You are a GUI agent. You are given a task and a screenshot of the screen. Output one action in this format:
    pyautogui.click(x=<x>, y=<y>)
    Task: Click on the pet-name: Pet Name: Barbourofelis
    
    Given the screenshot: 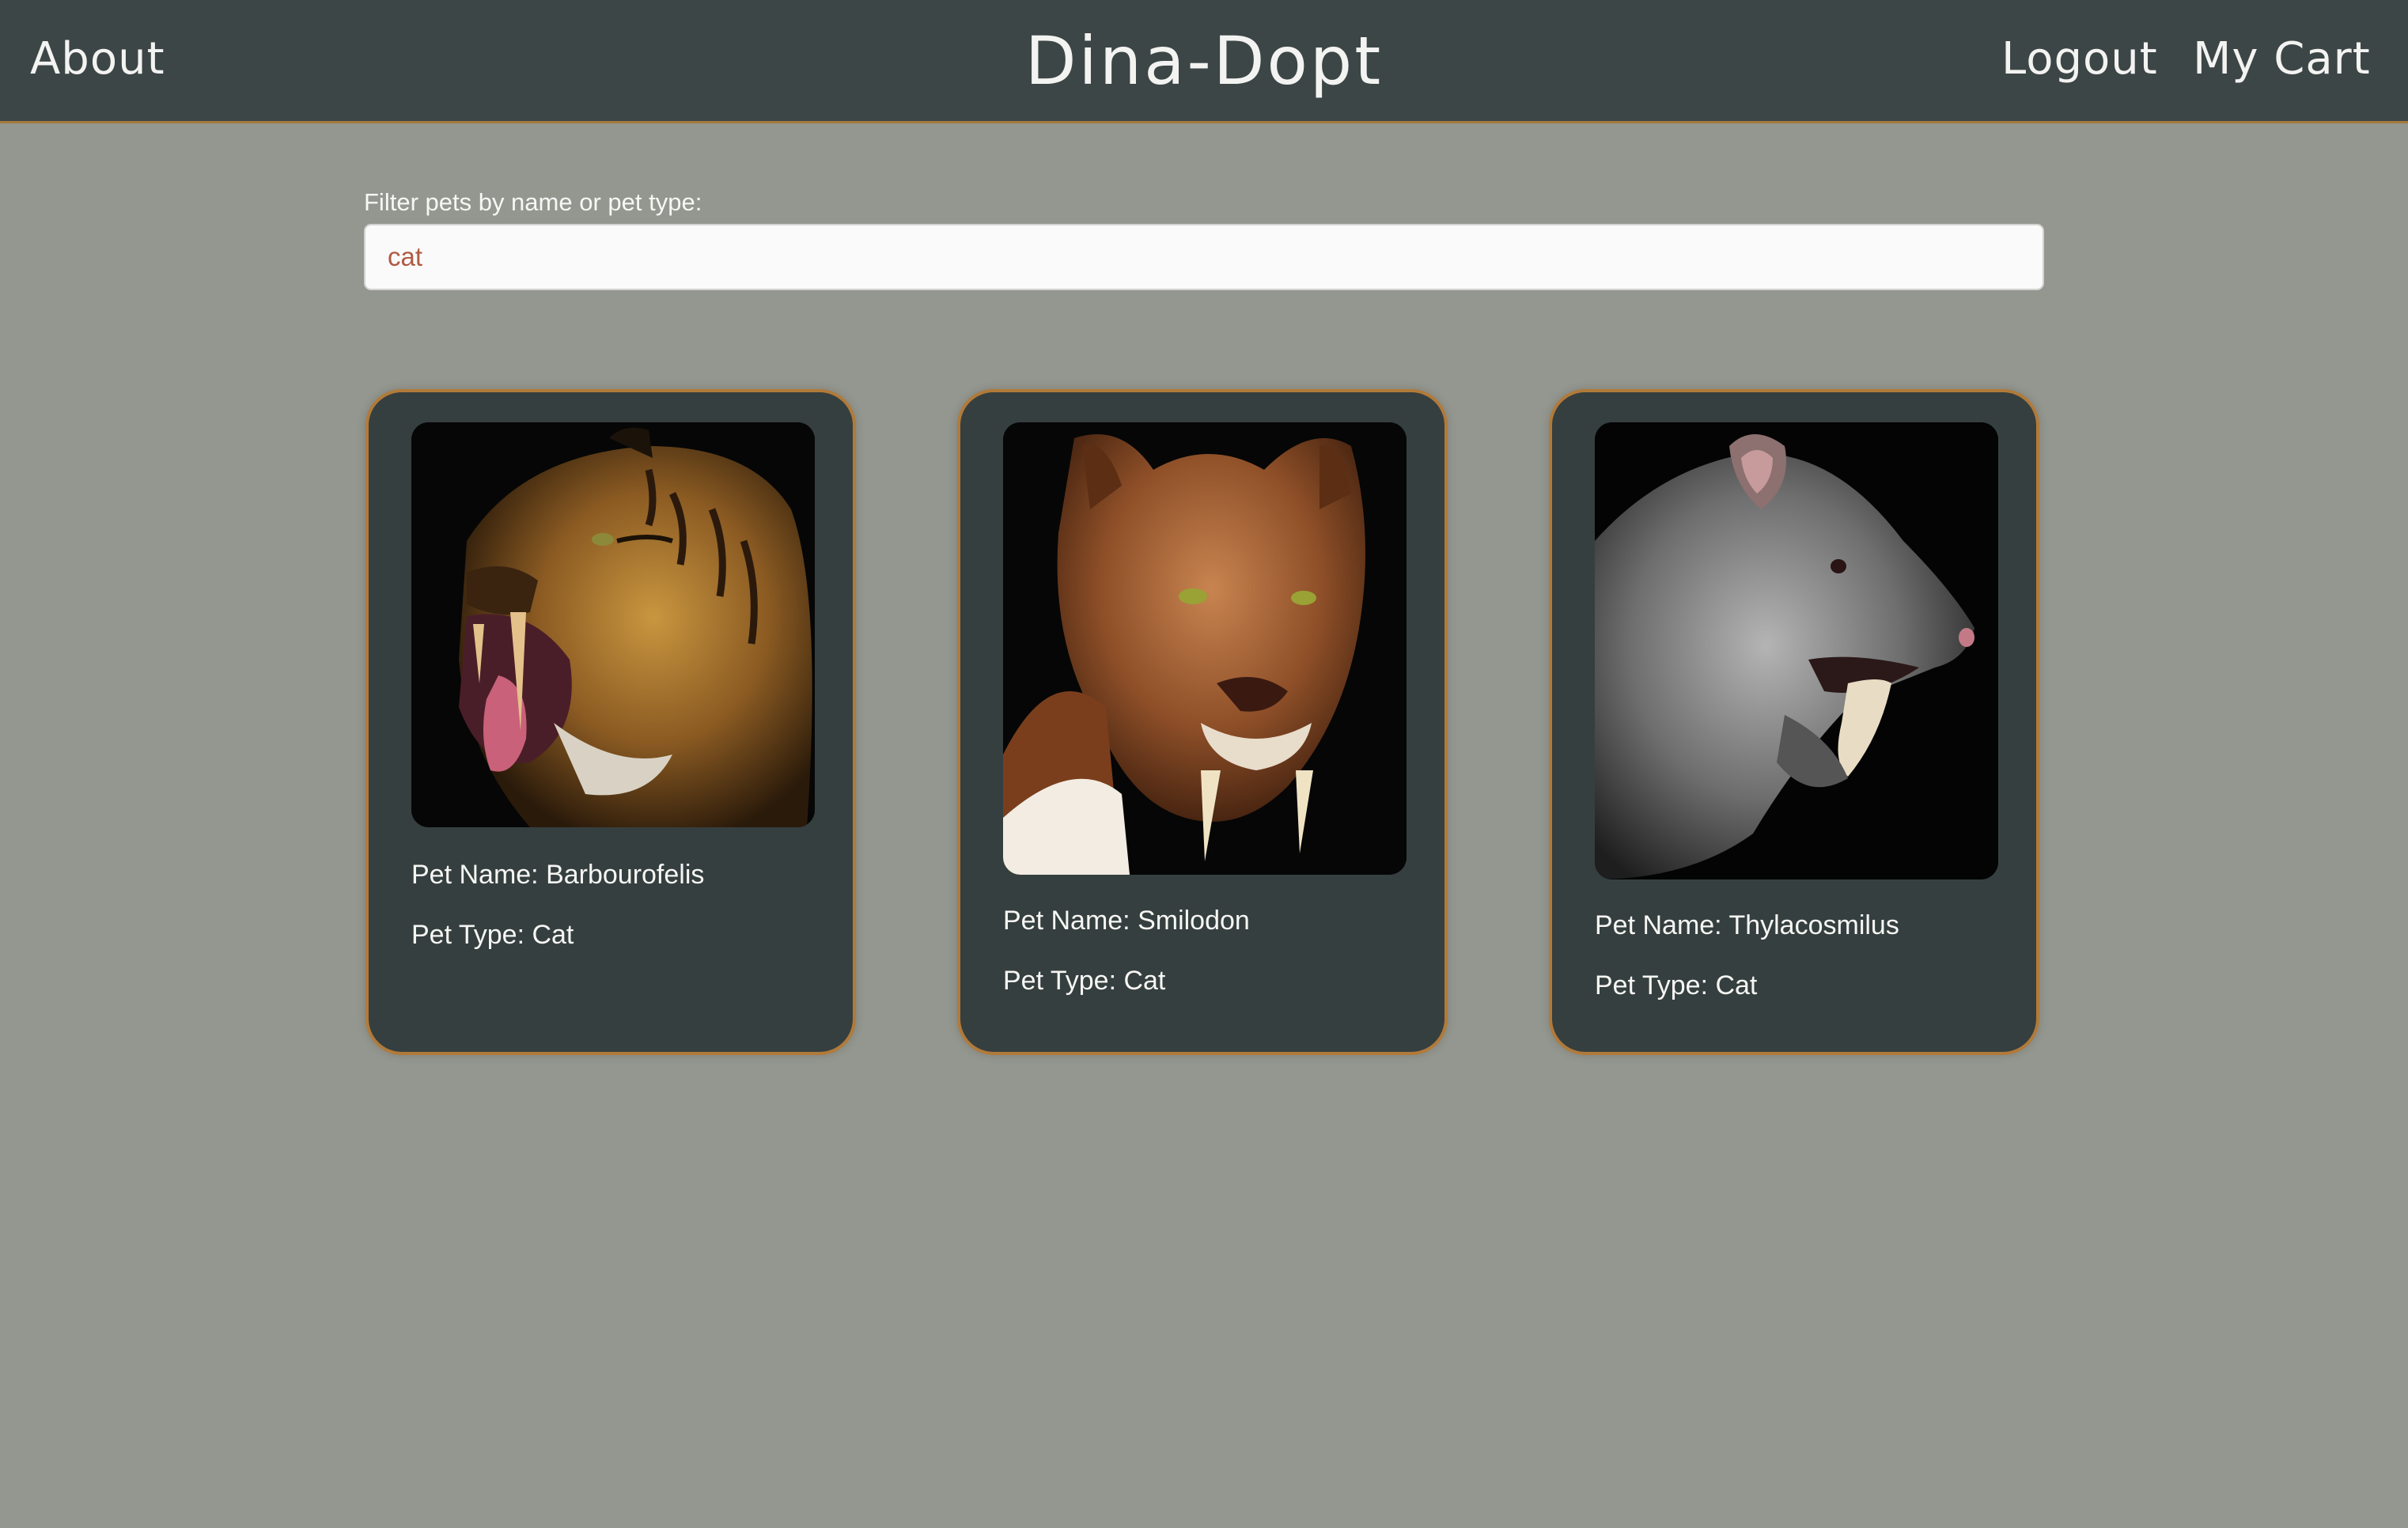 What is the action you would take?
    pyautogui.click(x=558, y=875)
    